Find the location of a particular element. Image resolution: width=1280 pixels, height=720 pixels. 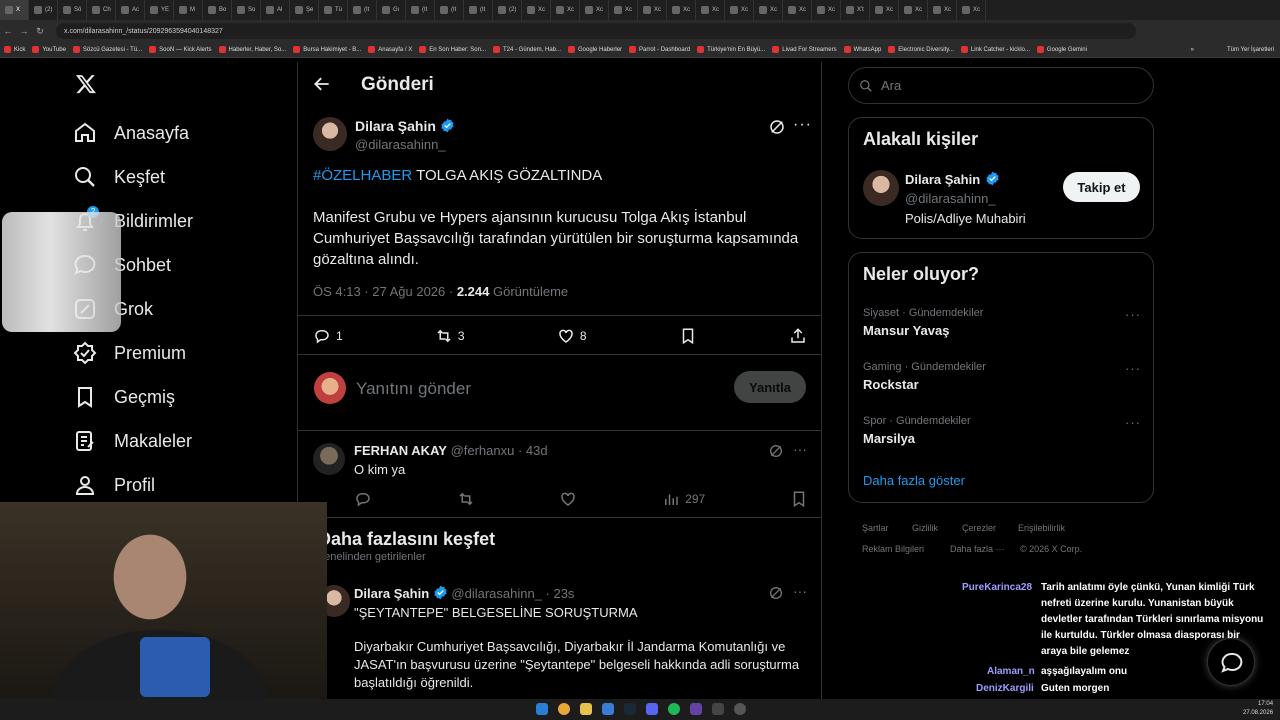

repost-button: 3 is located at coordinates (450, 336).